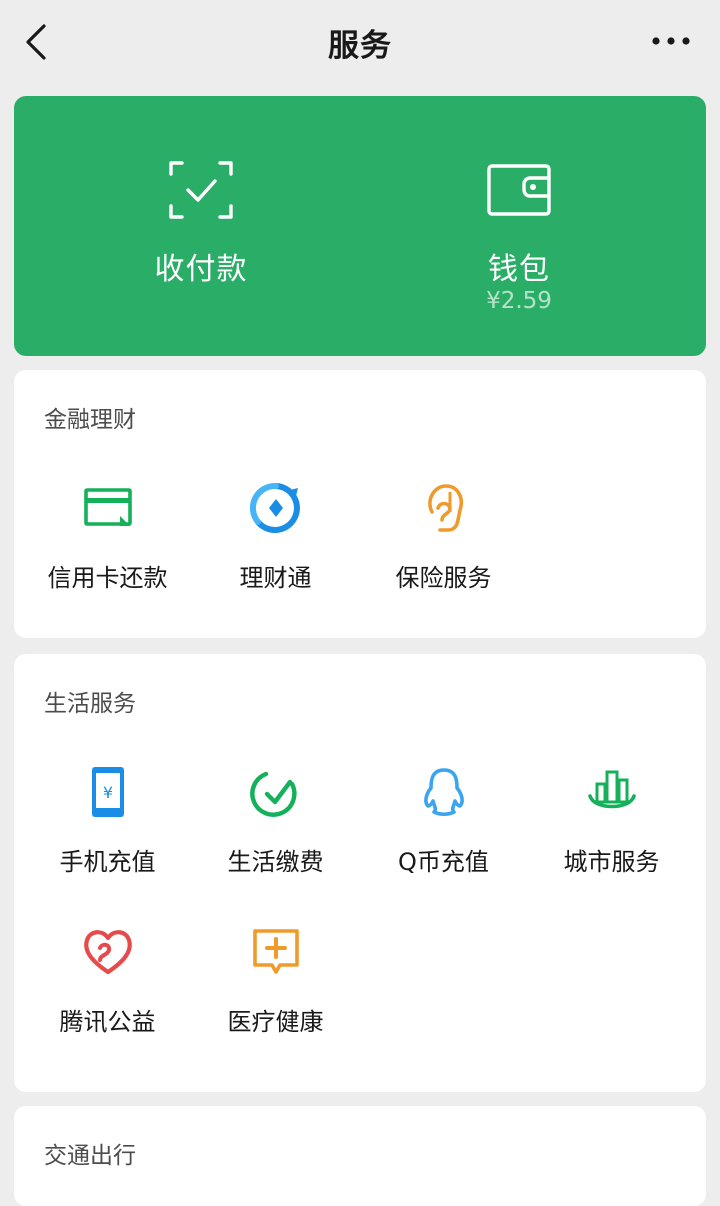  What do you see at coordinates (275, 578) in the screenshot?
I see `item-label: 理财通` at bounding box center [275, 578].